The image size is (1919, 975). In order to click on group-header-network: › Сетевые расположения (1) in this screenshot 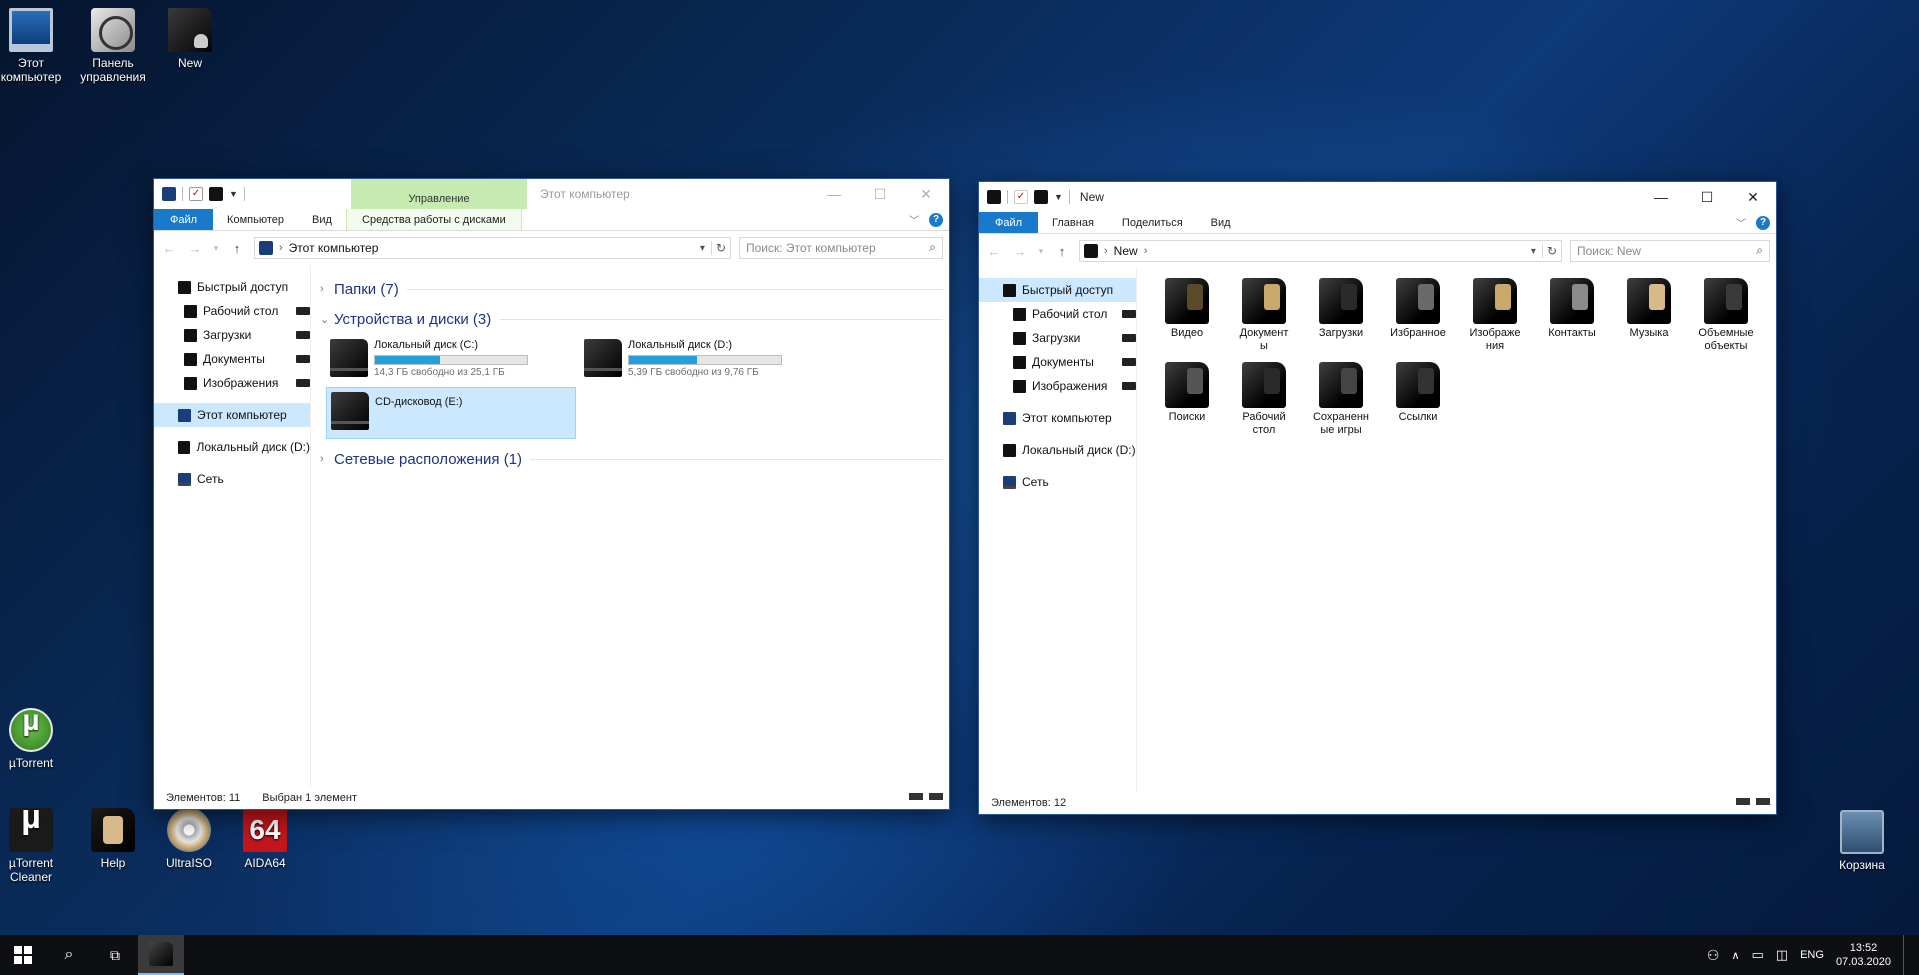, I will do `click(631, 459)`.